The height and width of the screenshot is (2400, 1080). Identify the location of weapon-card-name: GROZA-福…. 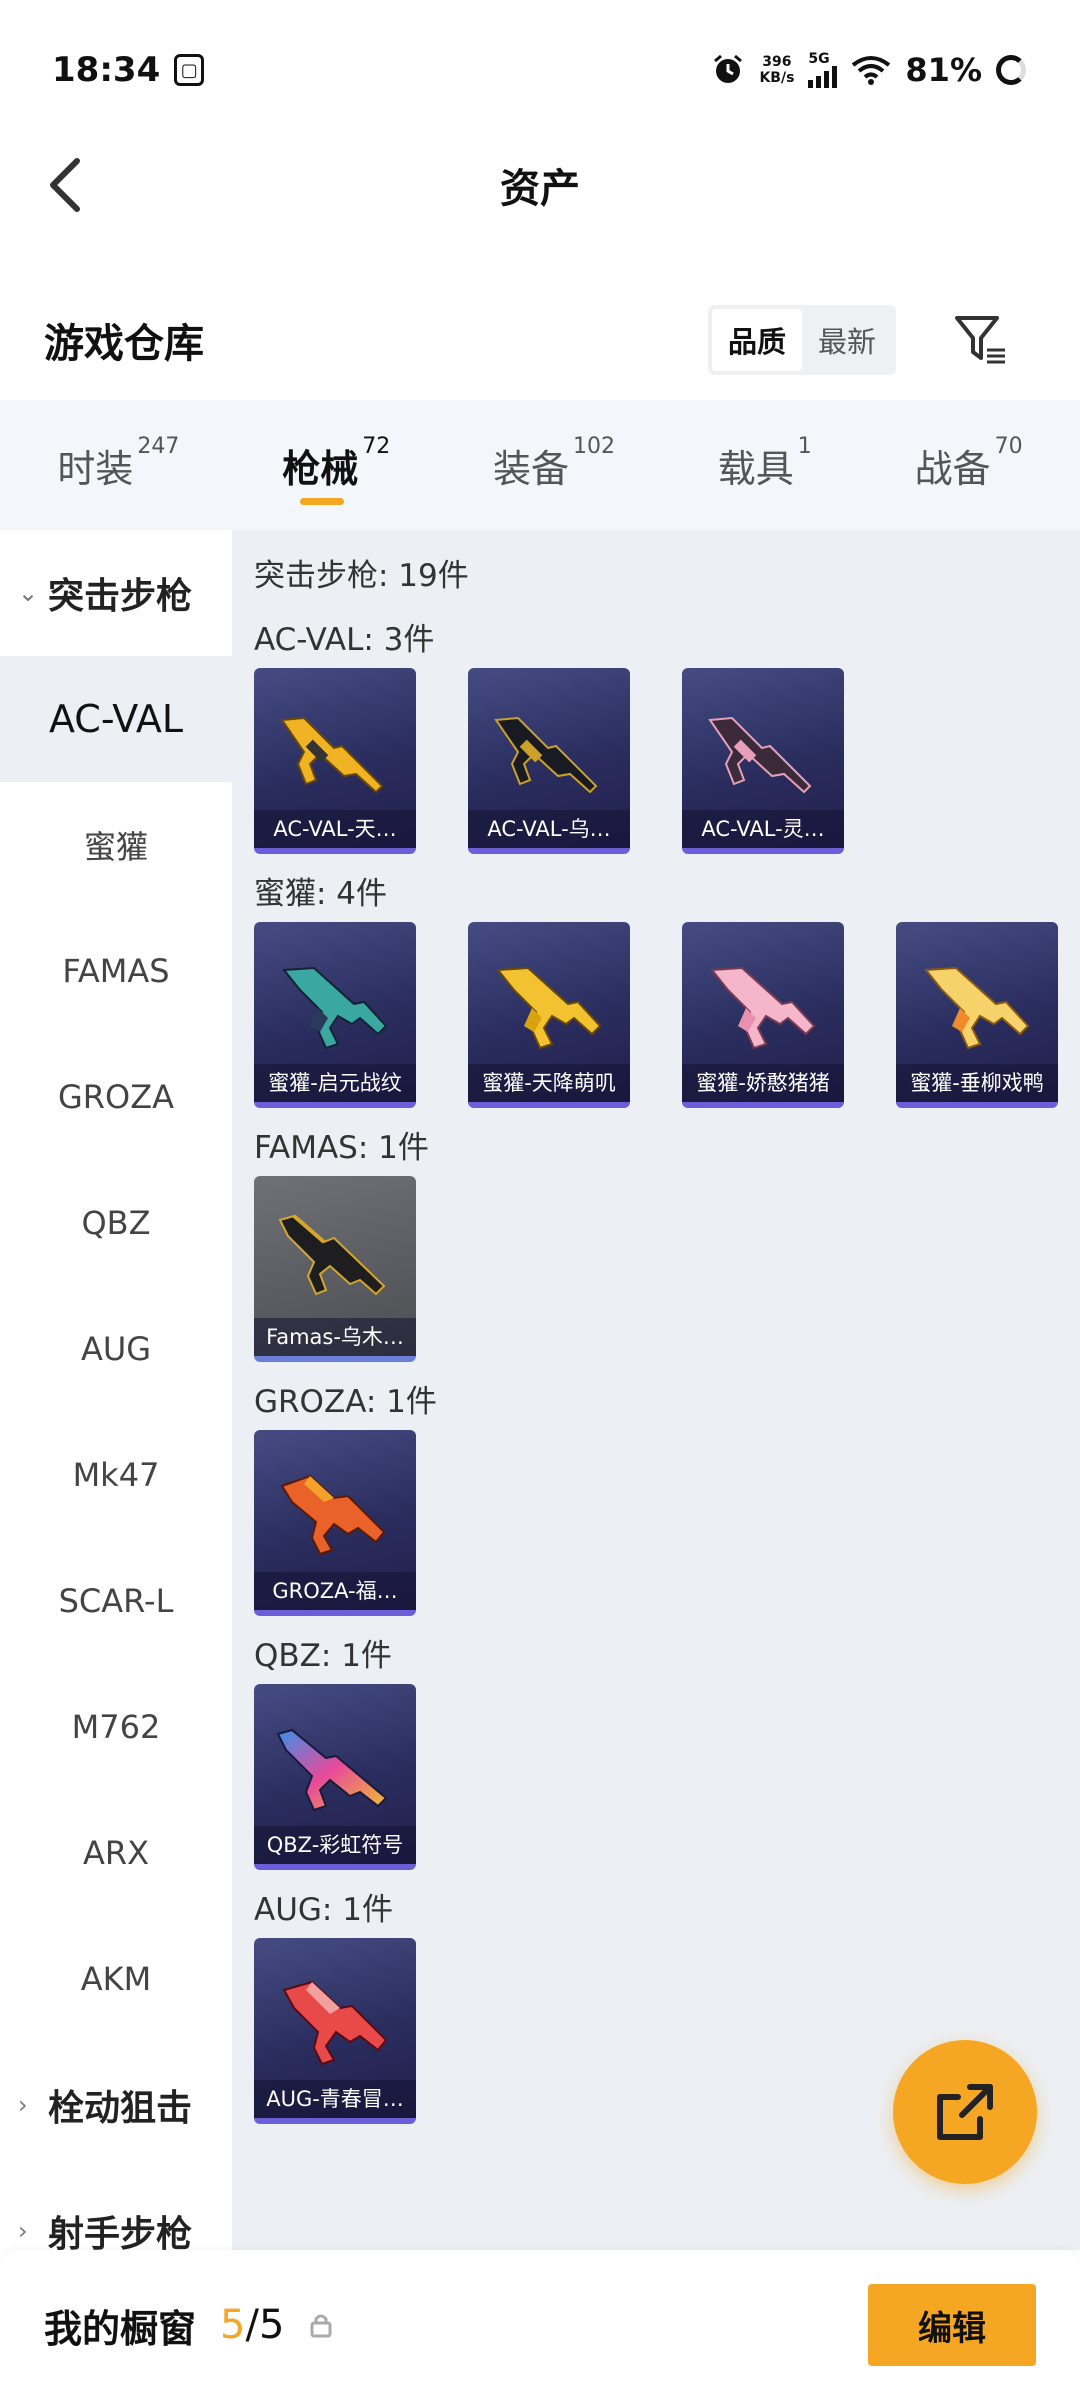
(335, 1591).